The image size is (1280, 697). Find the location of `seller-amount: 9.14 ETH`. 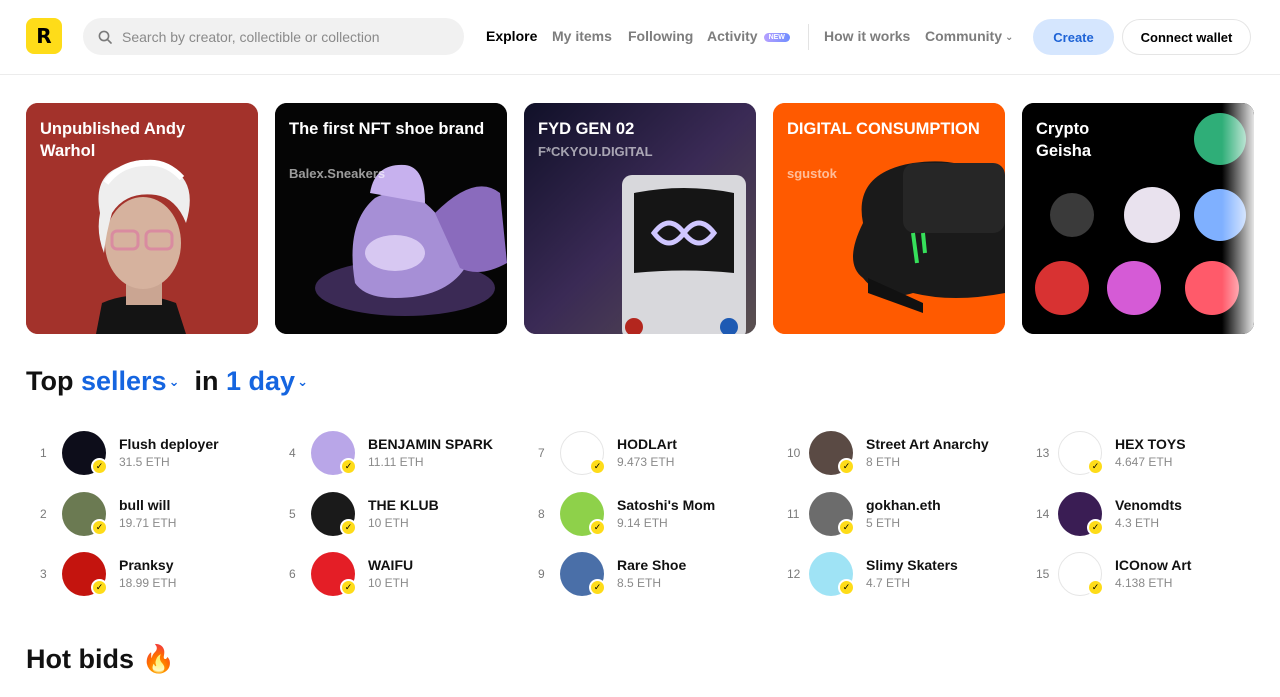

seller-amount: 9.14 ETH is located at coordinates (642, 523).